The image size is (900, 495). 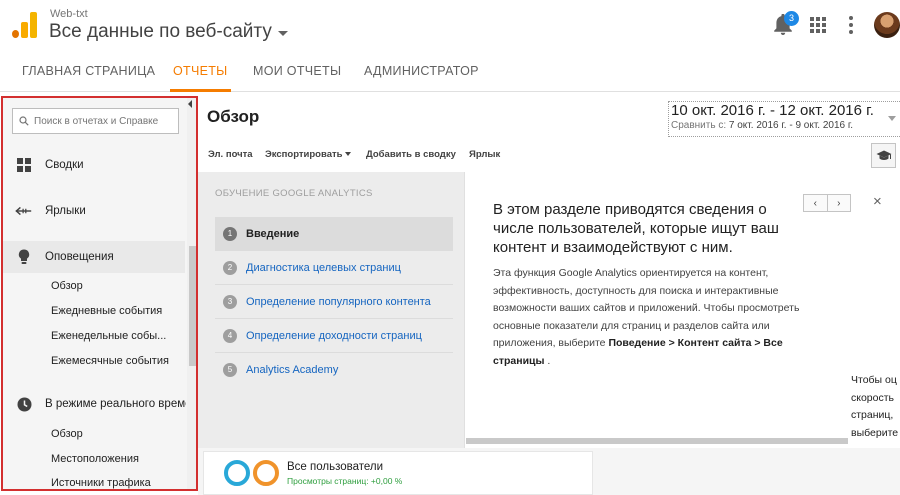 I want to click on onboarding-step: 2 Диагностика целевых страниц, so click(x=334, y=268).